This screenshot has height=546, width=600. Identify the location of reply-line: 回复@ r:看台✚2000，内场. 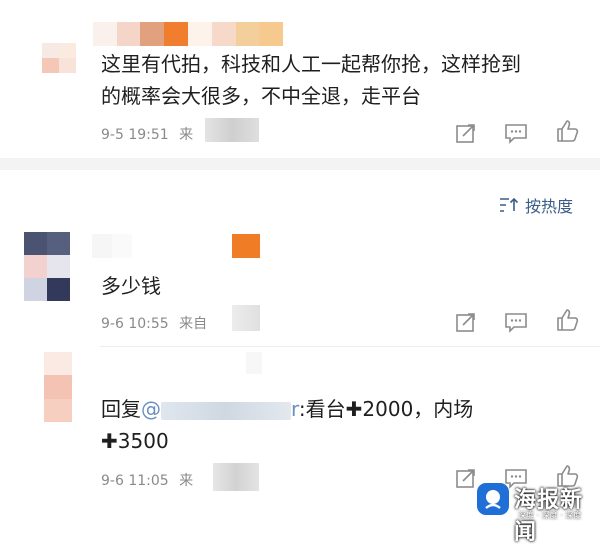
(321, 409).